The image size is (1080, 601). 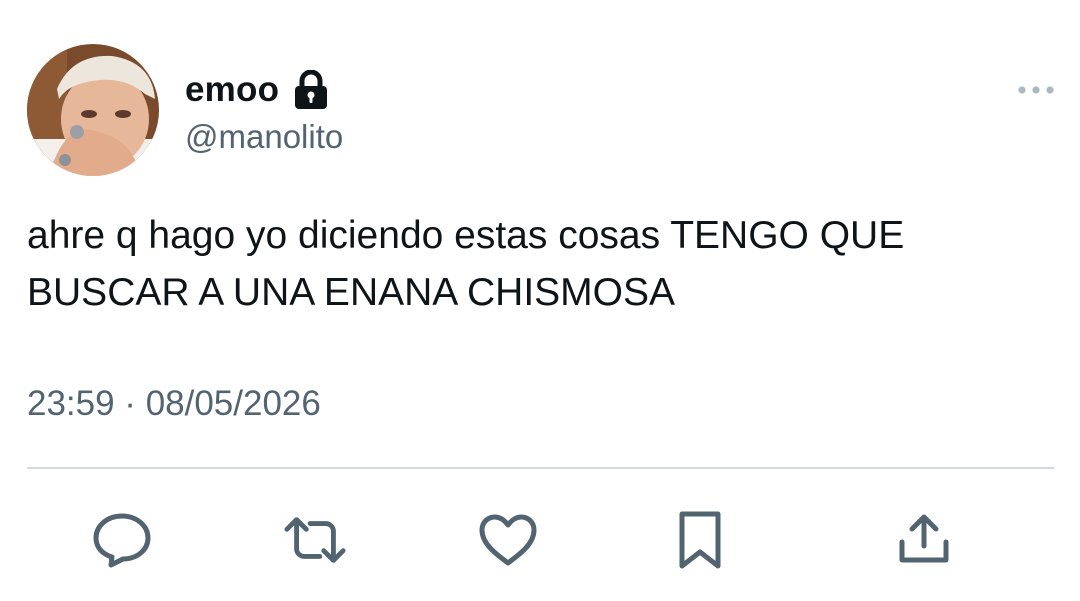 I want to click on lock-icon, so click(x=311, y=89).